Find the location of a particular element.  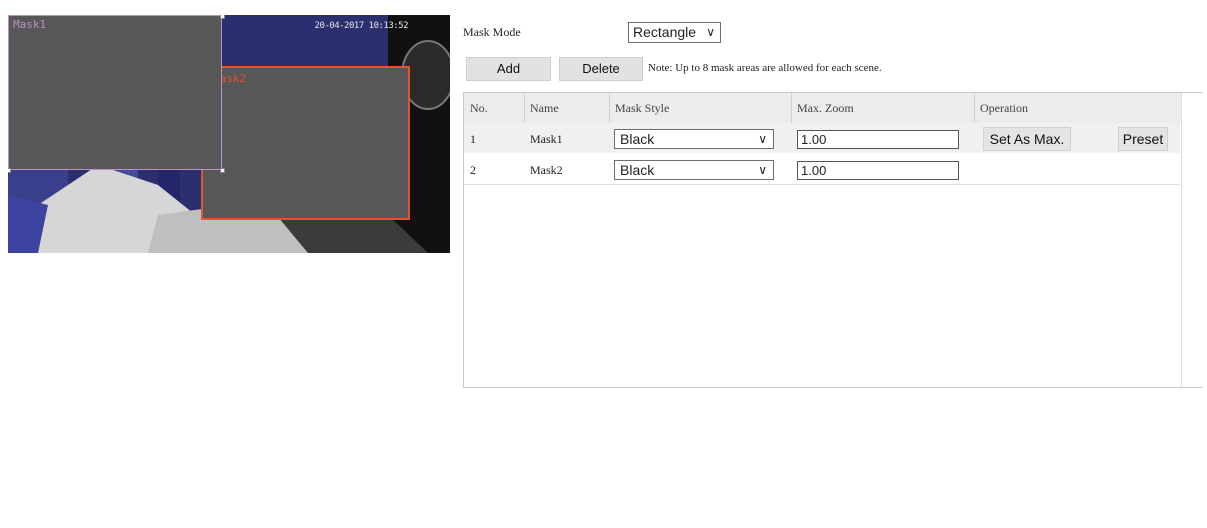

preset-button: Preset is located at coordinates (1143, 139).